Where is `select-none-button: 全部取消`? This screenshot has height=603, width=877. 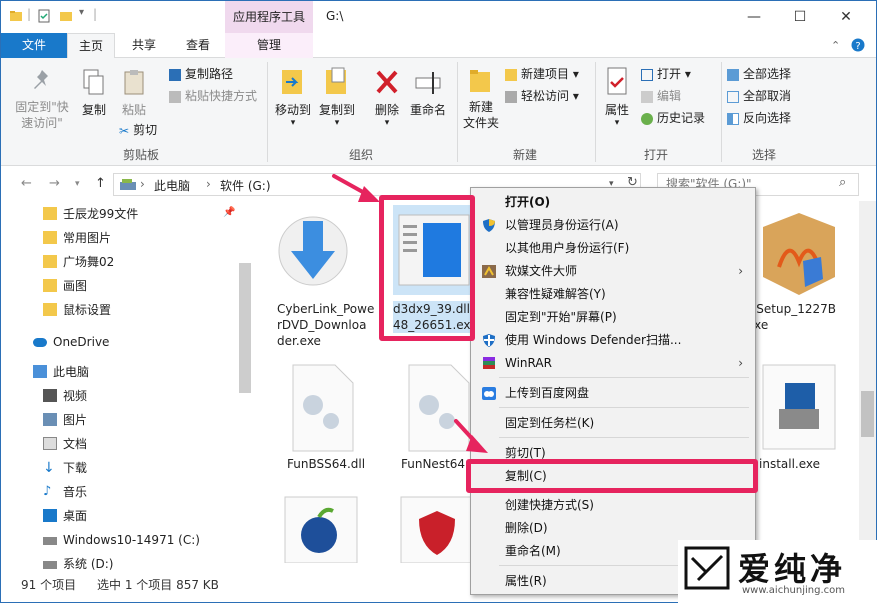 select-none-button: 全部取消 is located at coordinates (759, 96).